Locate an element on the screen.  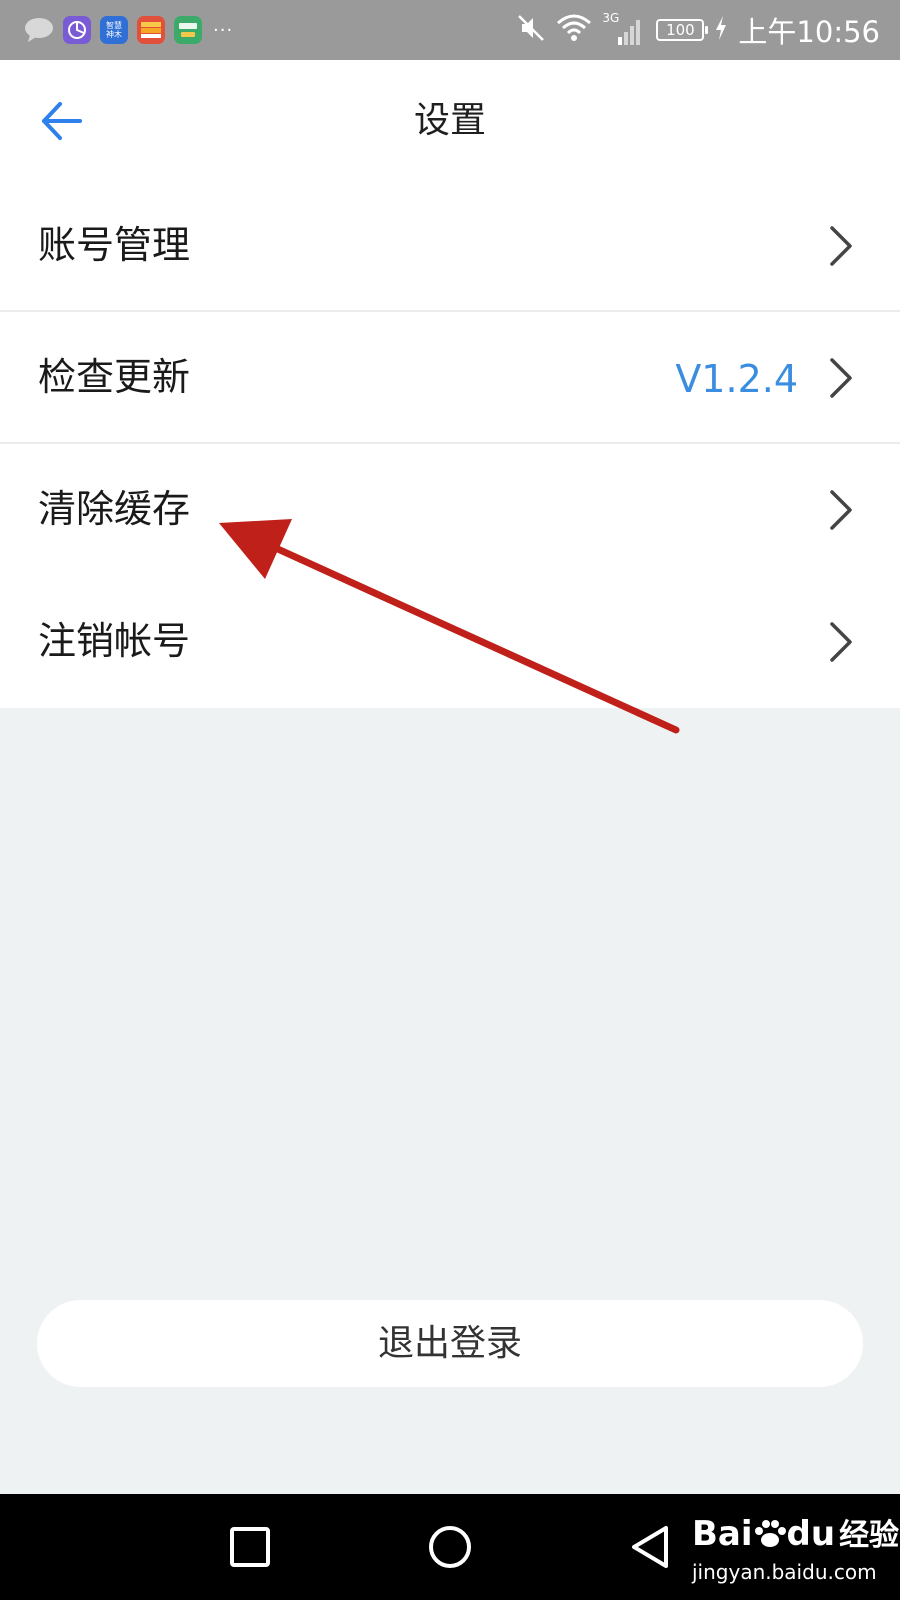
messages-icon is located at coordinates (39, 30).